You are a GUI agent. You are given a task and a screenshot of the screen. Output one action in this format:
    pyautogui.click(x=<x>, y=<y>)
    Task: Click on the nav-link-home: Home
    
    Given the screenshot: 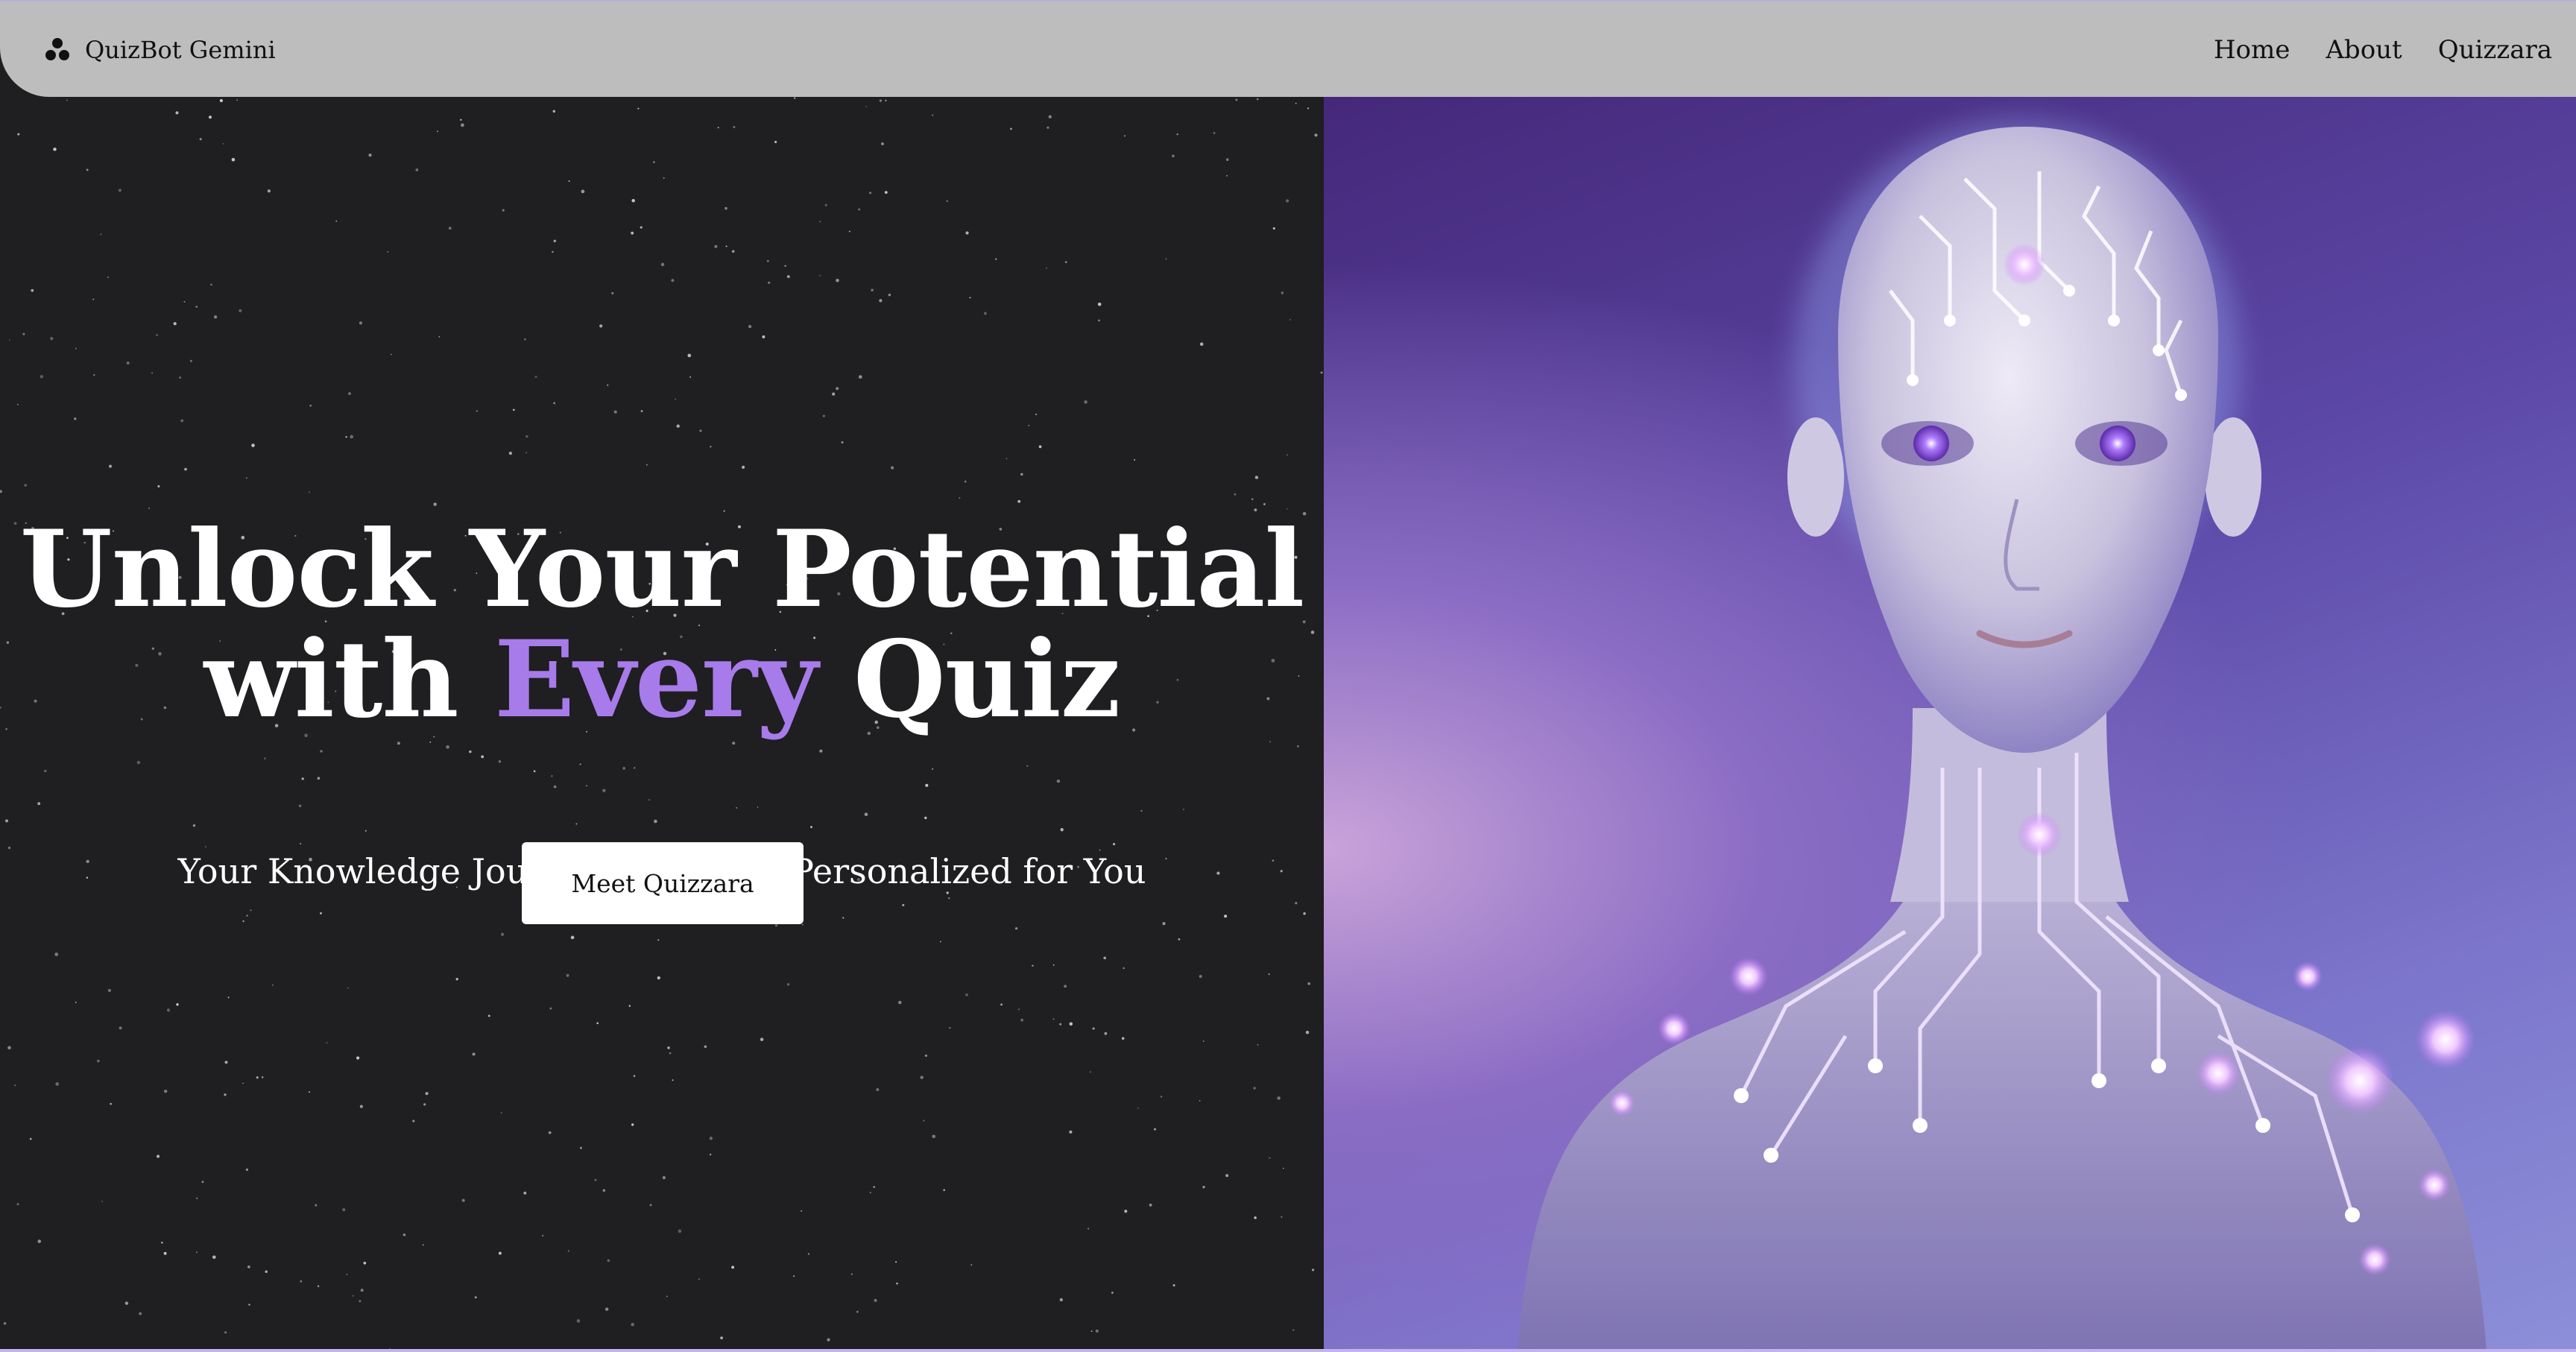 What is the action you would take?
    pyautogui.click(x=2252, y=50)
    